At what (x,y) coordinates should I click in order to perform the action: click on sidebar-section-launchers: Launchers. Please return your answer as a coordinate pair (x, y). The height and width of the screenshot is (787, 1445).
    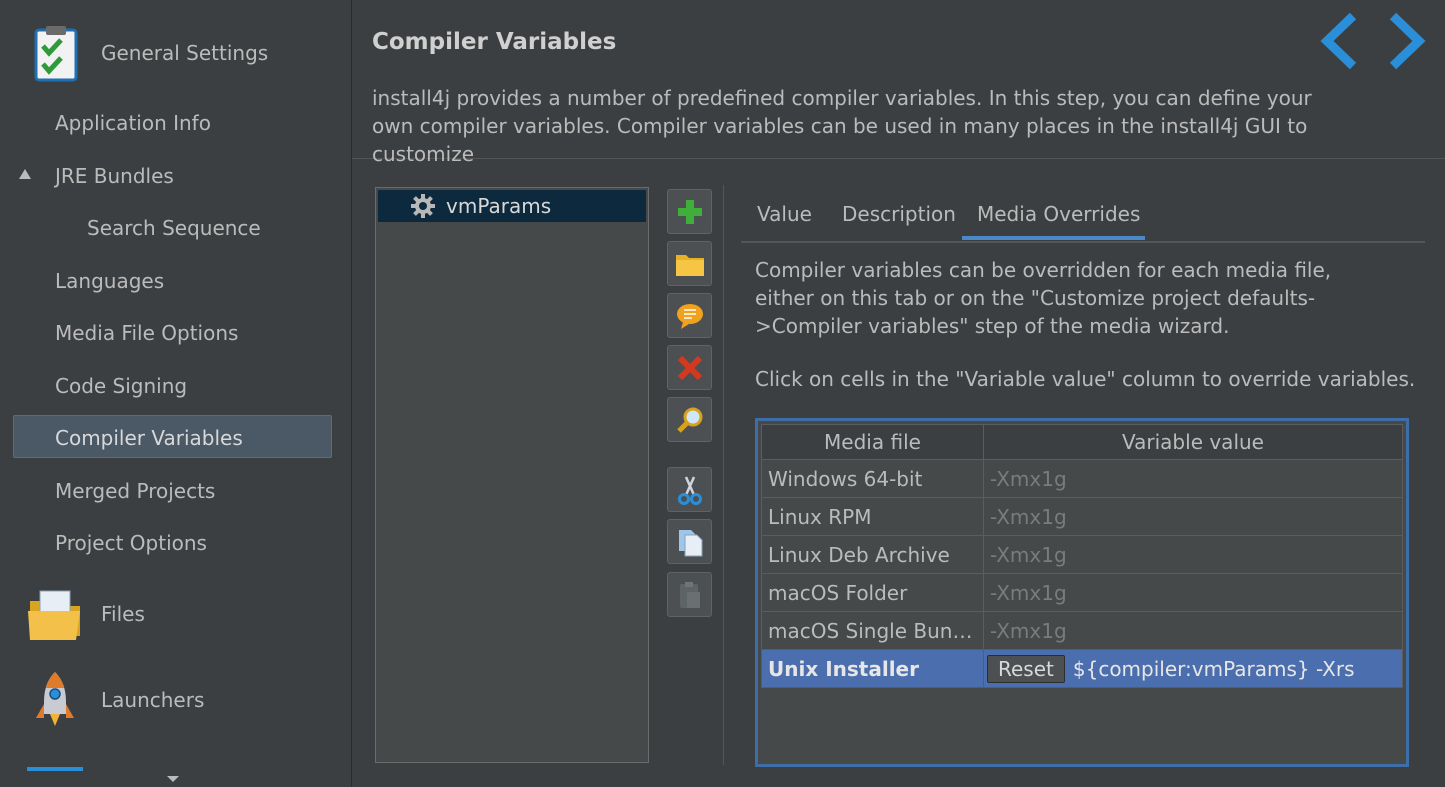
    Looking at the image, I should click on (175, 700).